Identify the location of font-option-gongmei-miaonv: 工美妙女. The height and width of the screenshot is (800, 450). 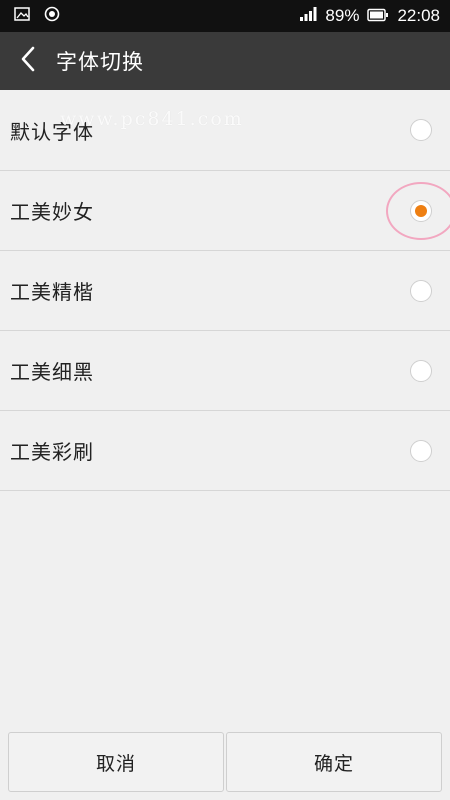
(225, 211).